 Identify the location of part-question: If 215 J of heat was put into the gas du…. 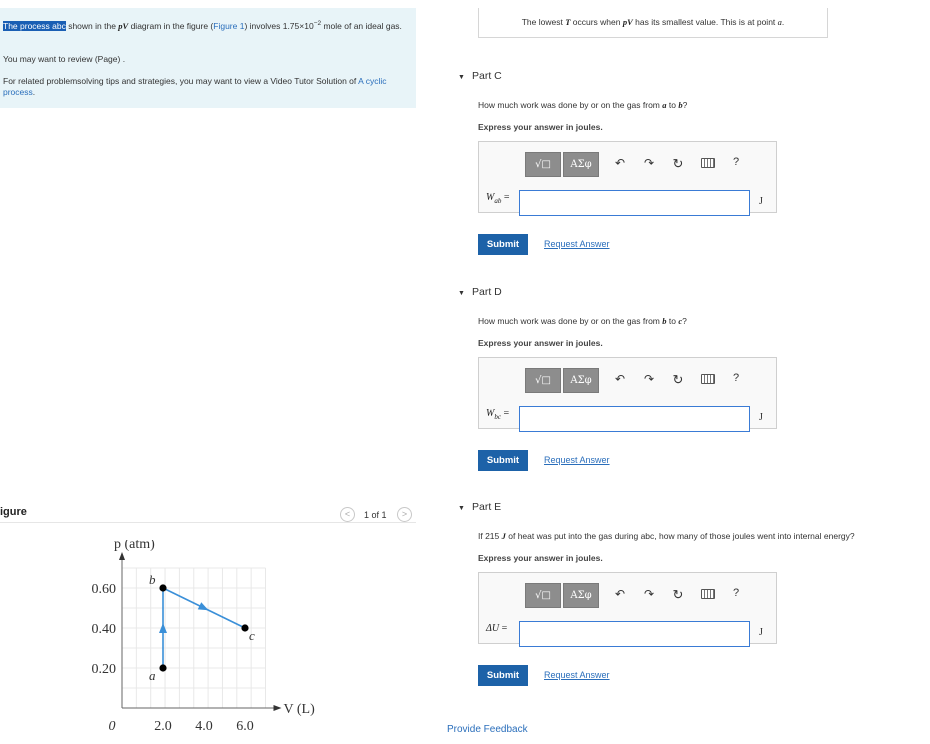
(666, 536).